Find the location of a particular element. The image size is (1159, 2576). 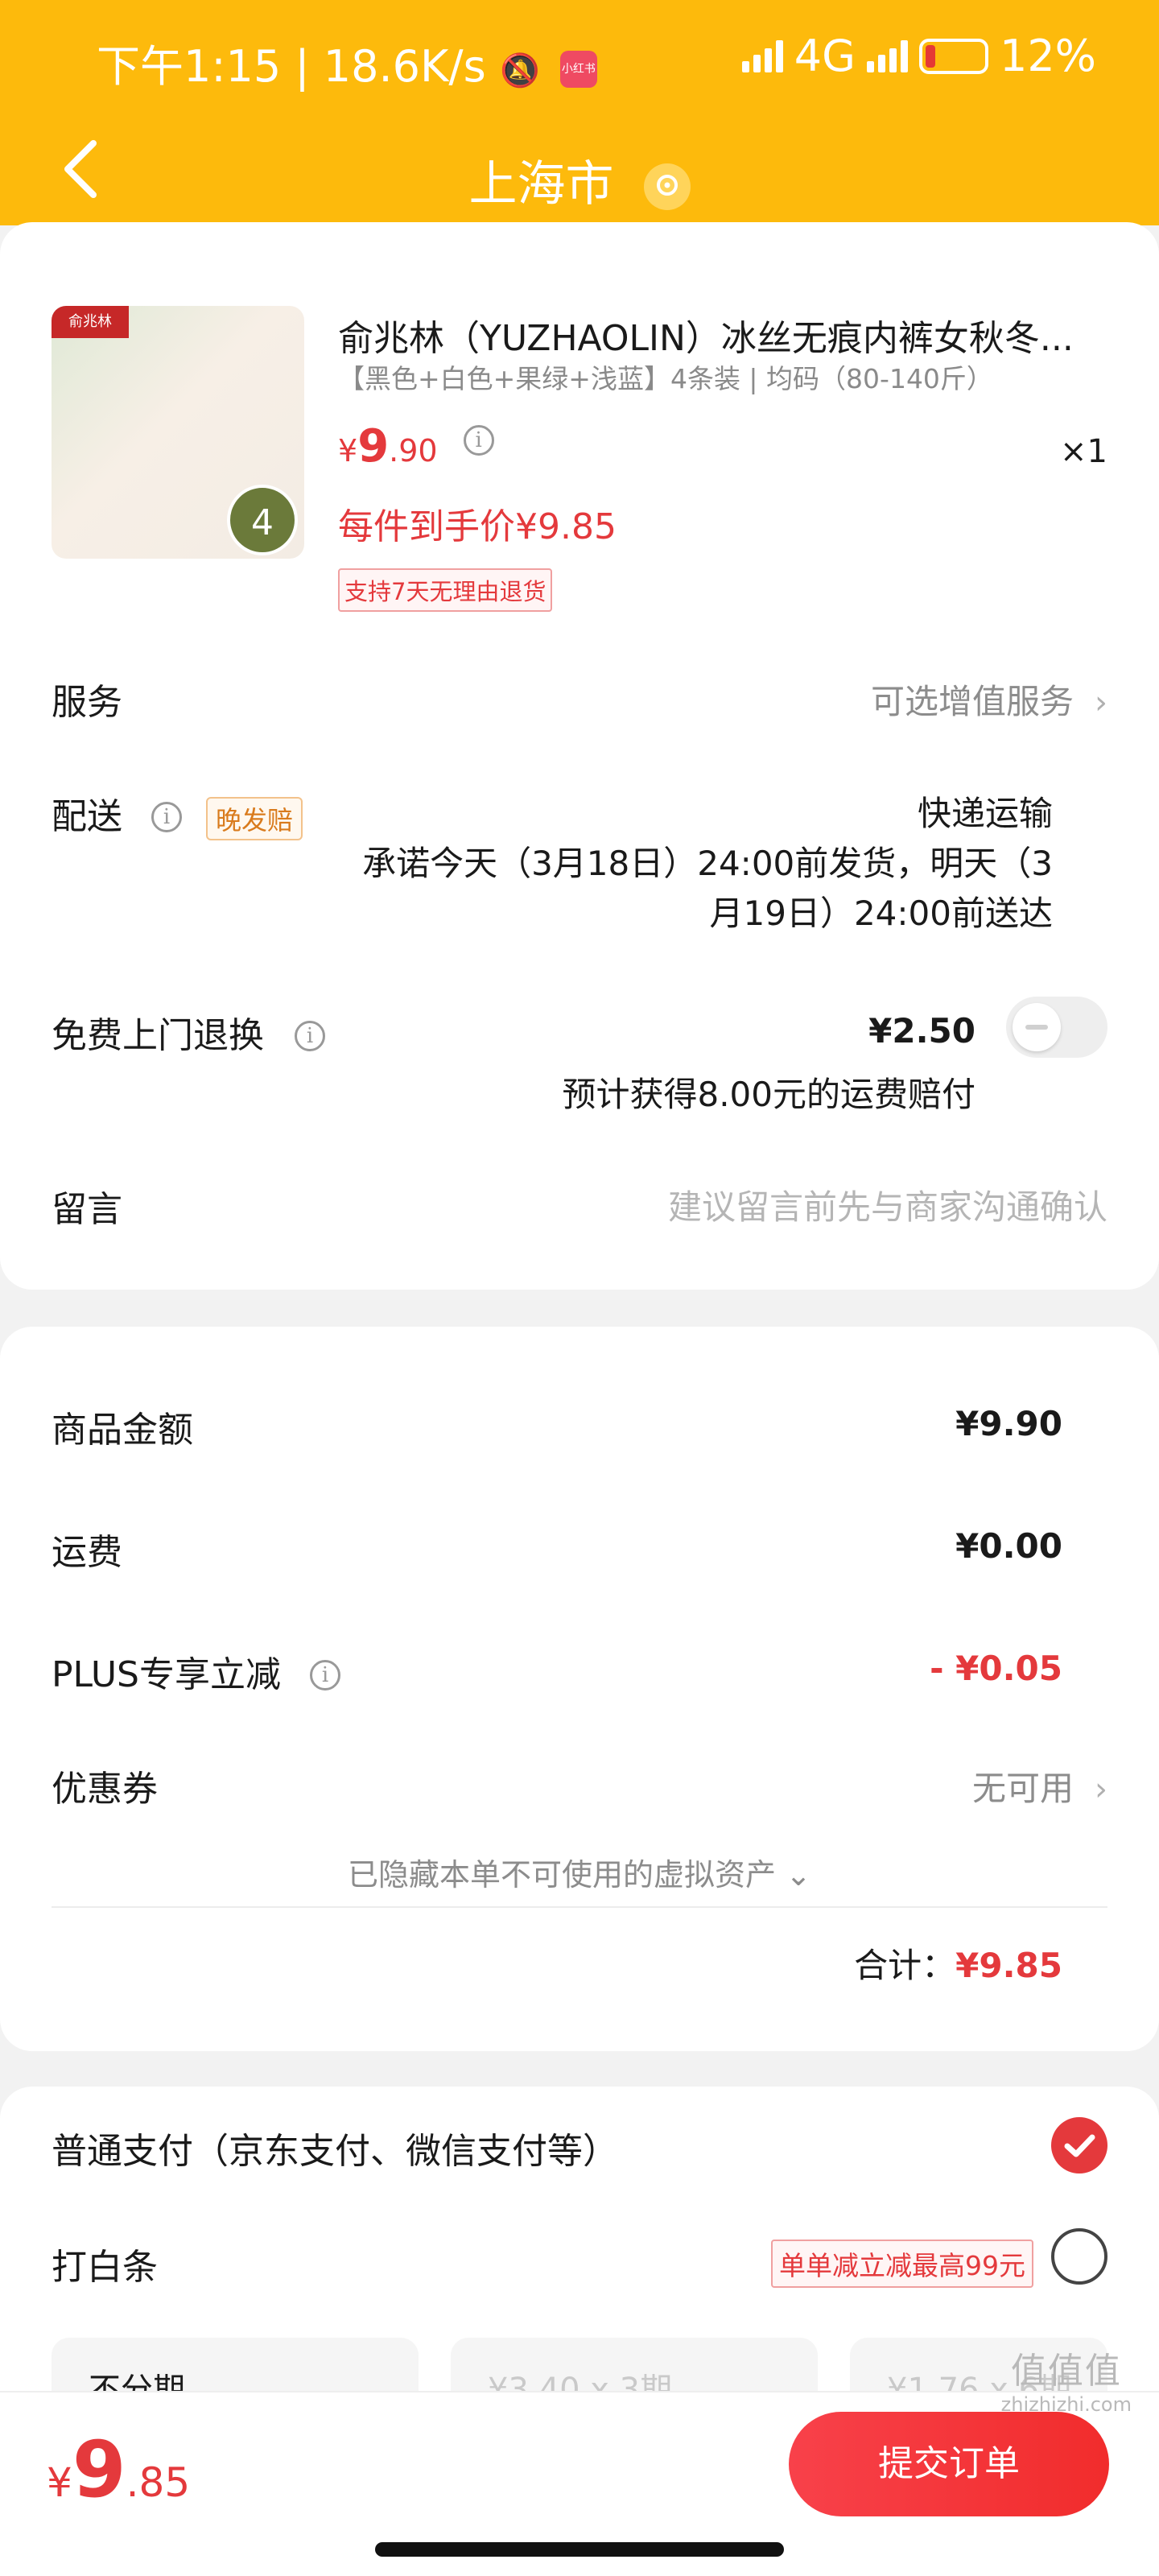

top-header: 下午1:15 | 18.6K/s 🔕 小红书 4G 12% 上海市 is located at coordinates (579, 112).